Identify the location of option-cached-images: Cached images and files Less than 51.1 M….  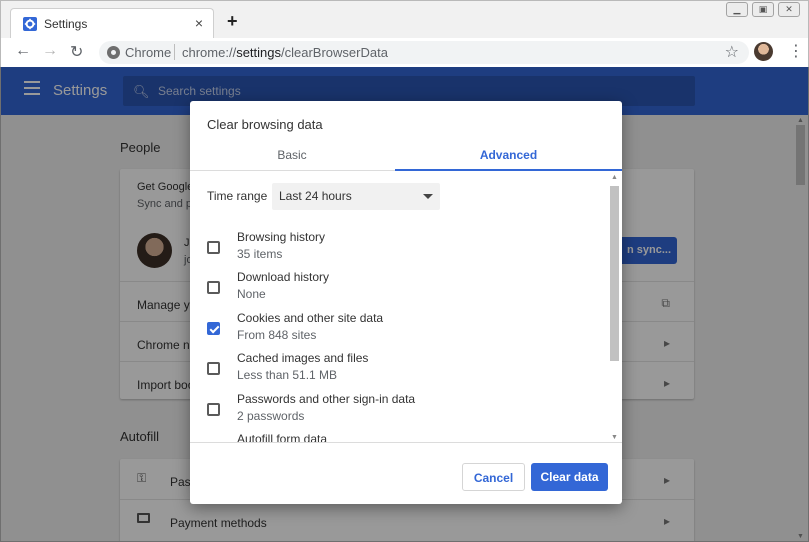
(399, 370).